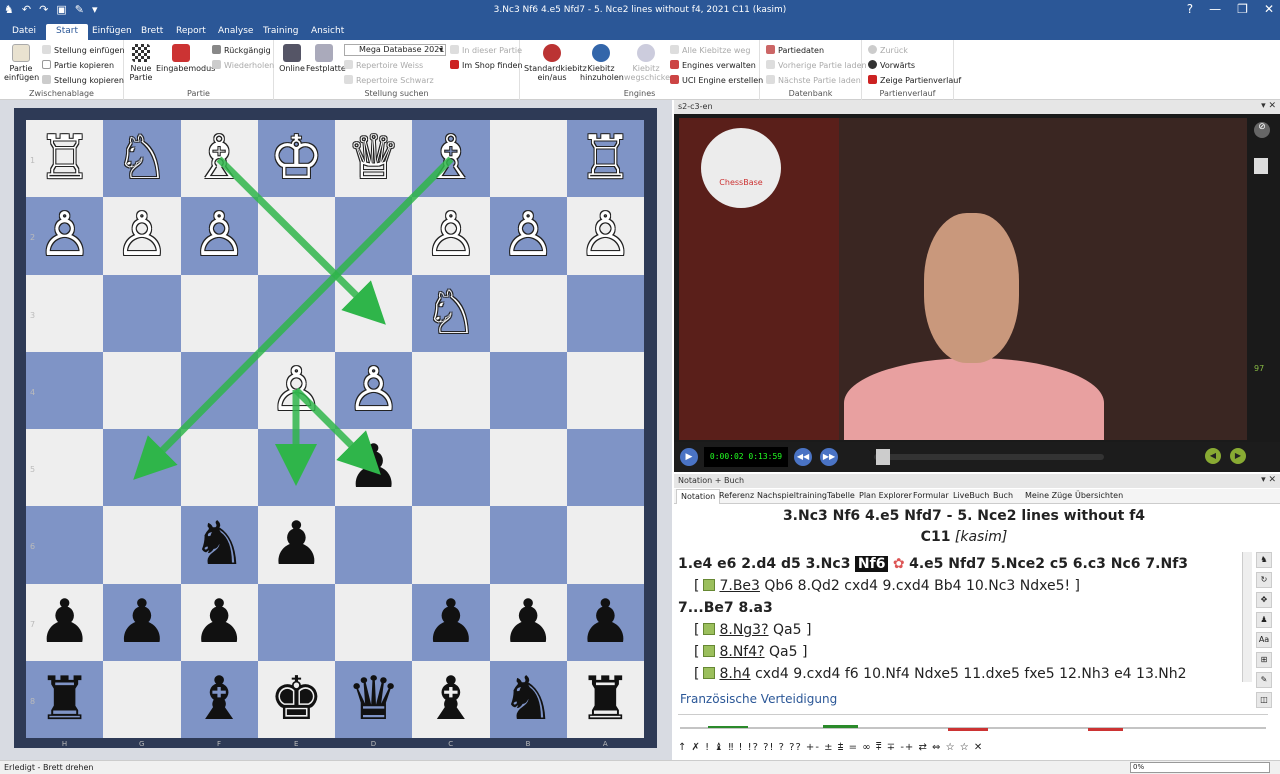  I want to click on disk-search-button: Festplatte, so click(326, 58).